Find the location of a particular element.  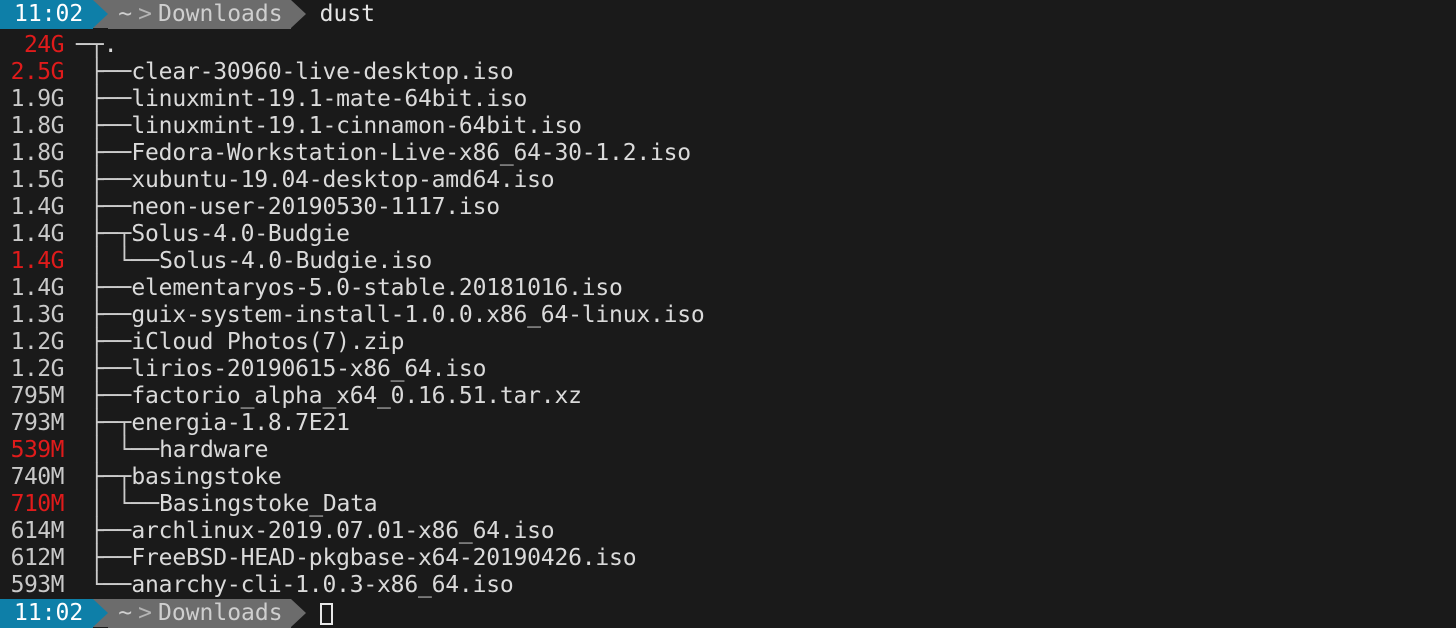

tree-row: 539M │ └── hardware is located at coordinates (728, 450).